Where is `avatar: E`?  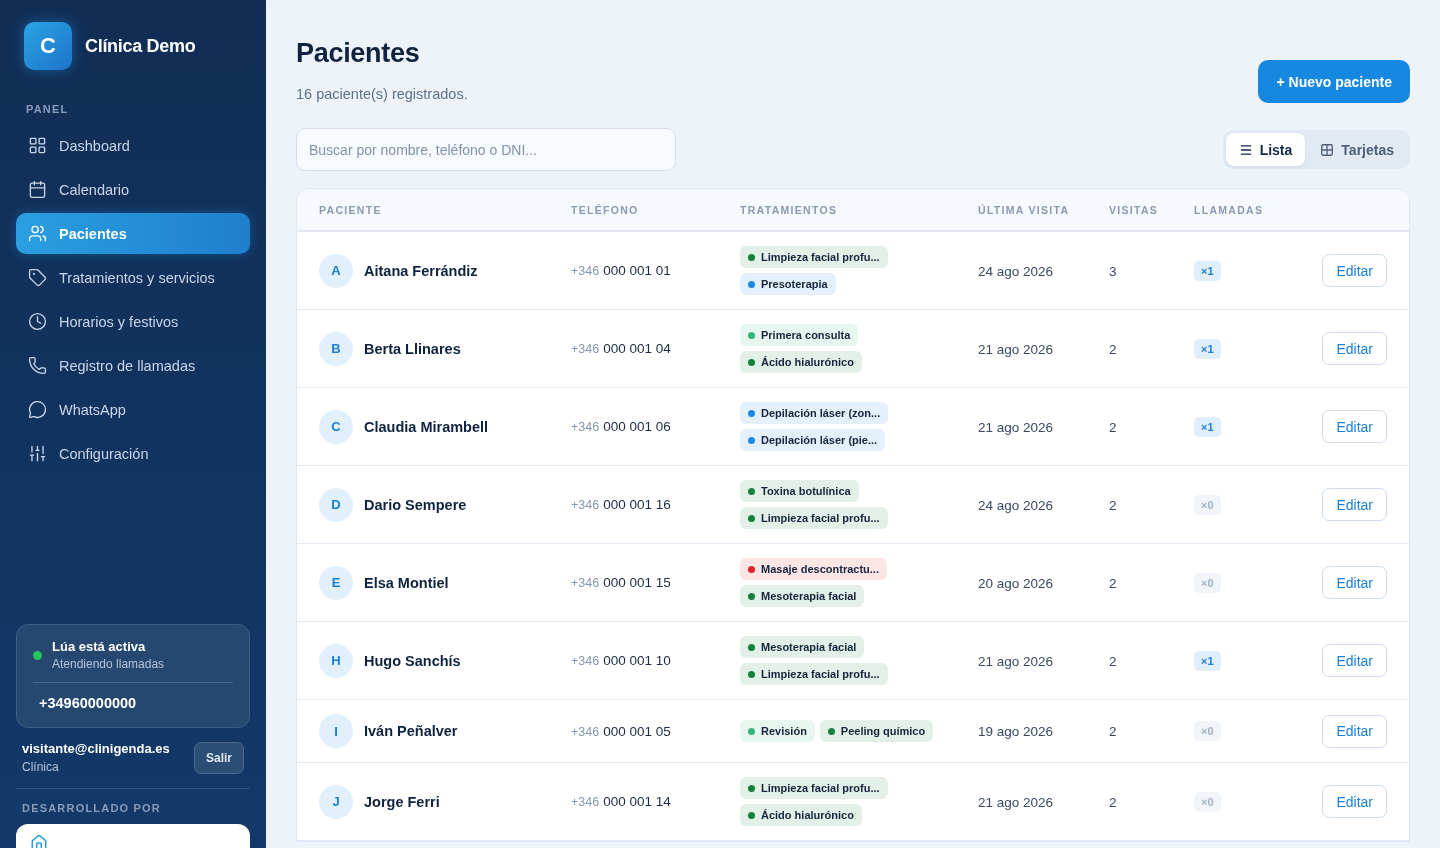
avatar: E is located at coordinates (336, 582).